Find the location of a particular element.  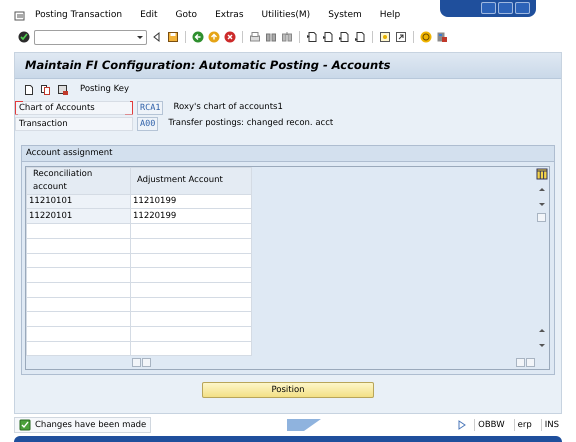

table-cell: 11220199 is located at coordinates (191, 216).